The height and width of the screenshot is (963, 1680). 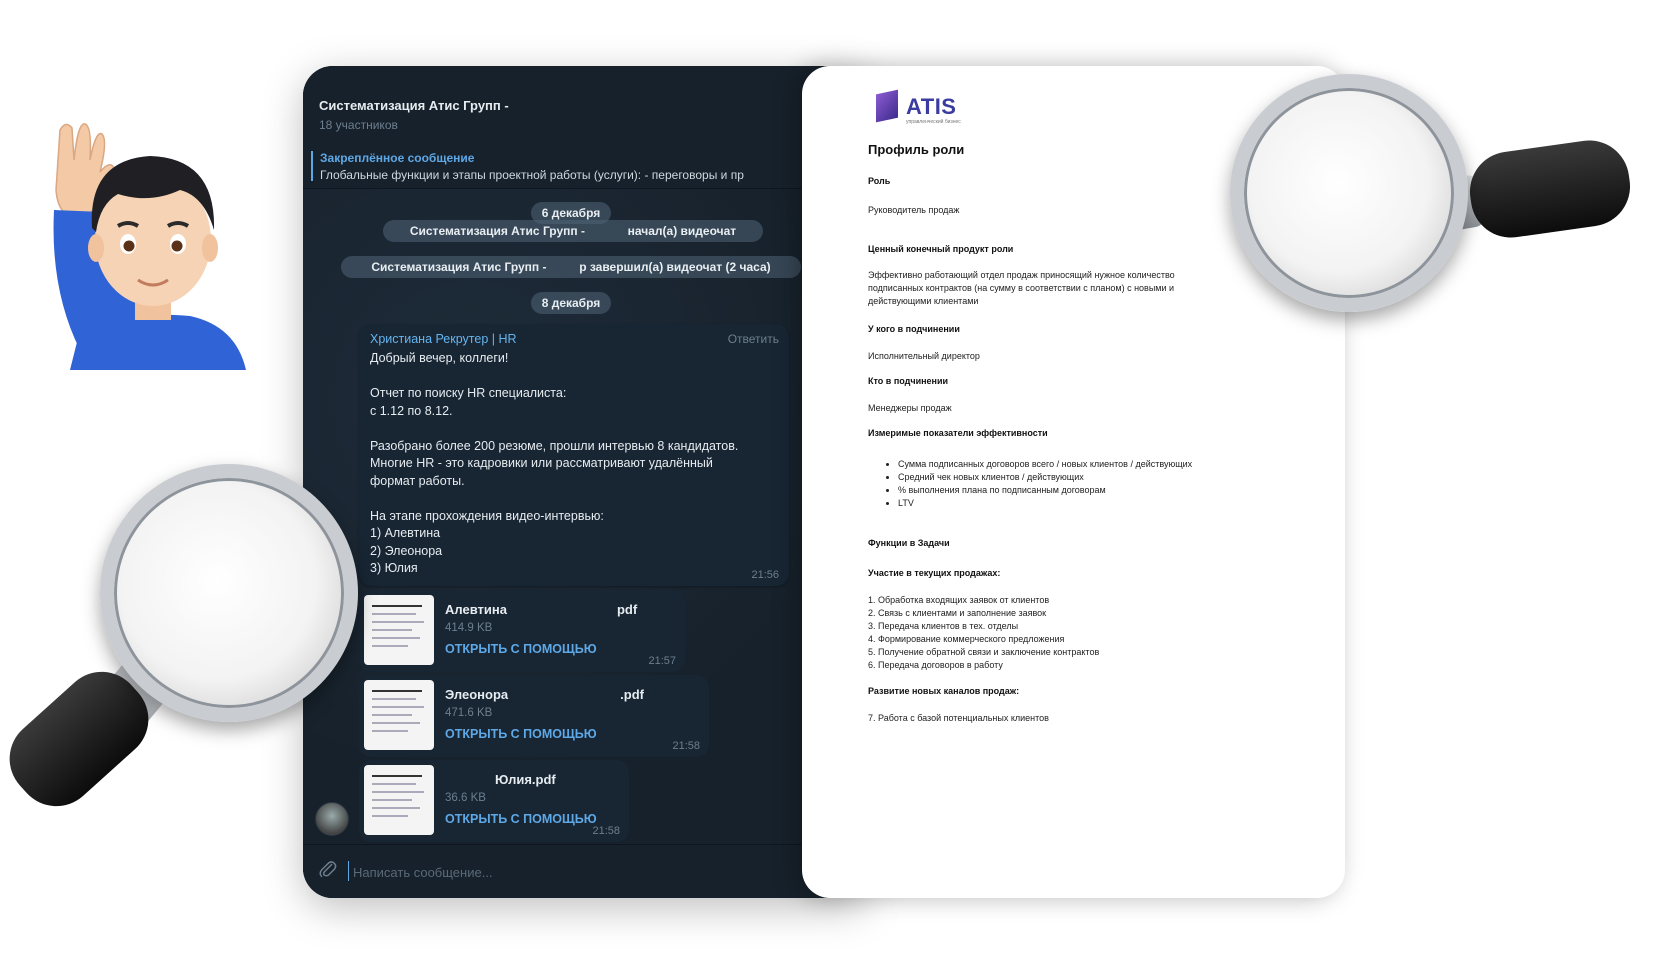 What do you see at coordinates (541, 609) in the screenshot?
I see `file-name: Алевтина pdf` at bounding box center [541, 609].